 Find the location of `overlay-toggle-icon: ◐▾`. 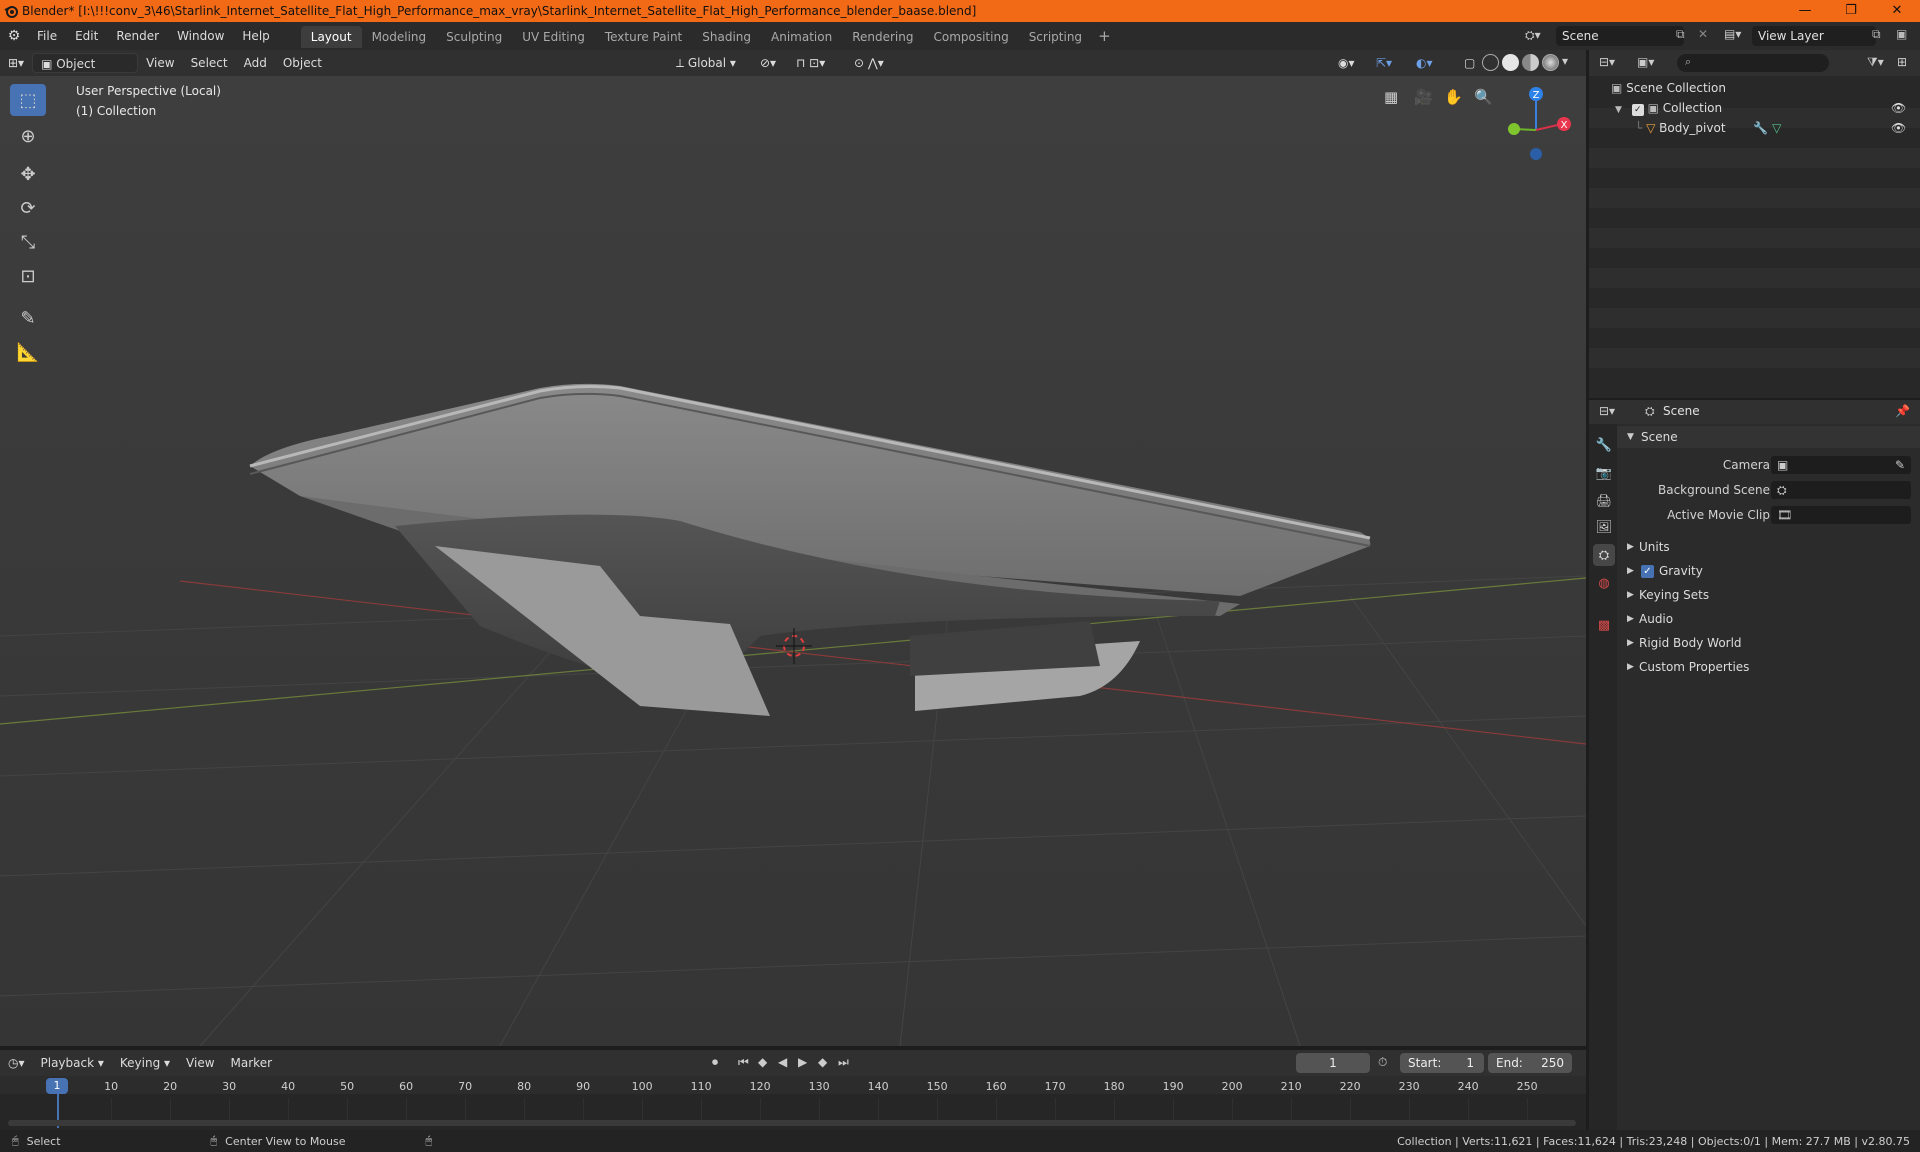

overlay-toggle-icon: ◐▾ is located at coordinates (1424, 63).